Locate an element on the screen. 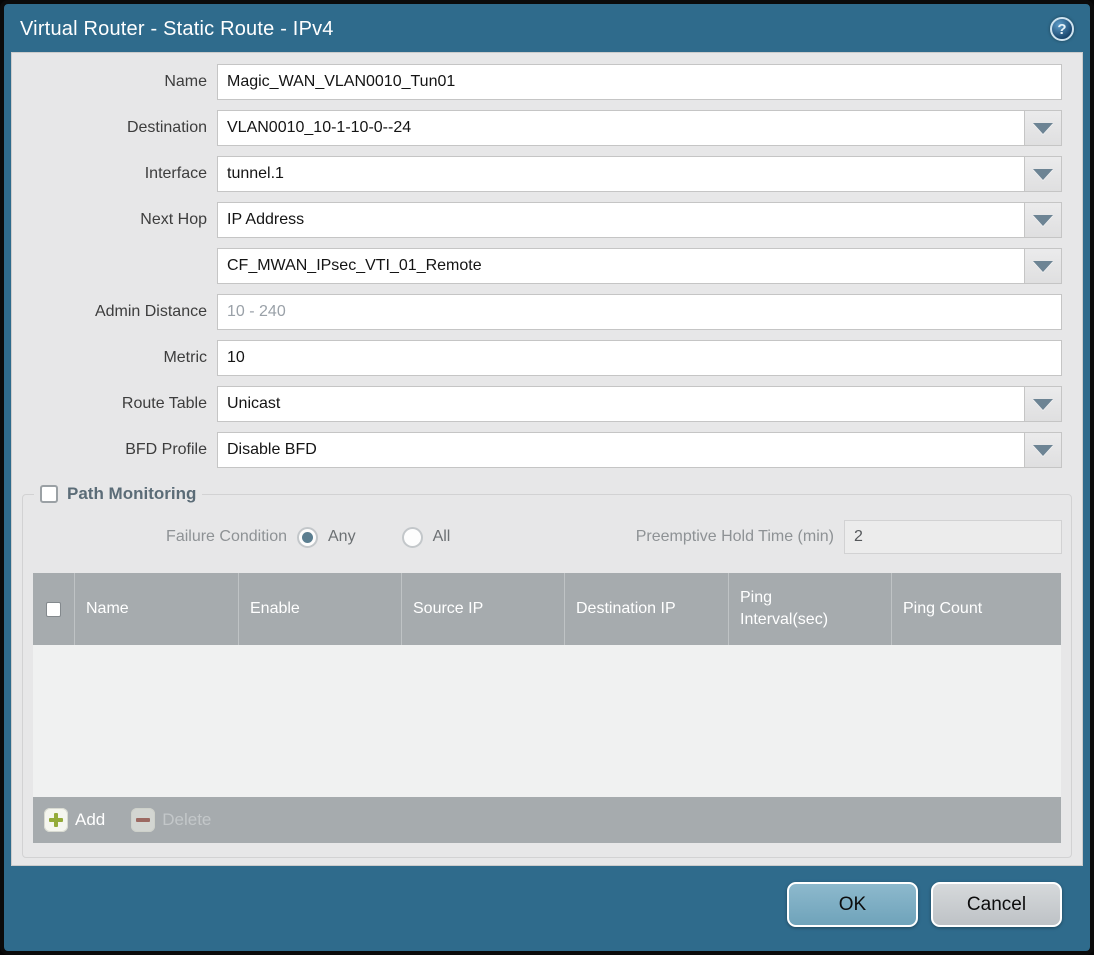 This screenshot has width=1094, height=955. column-header-name: Name is located at coordinates (157, 609).